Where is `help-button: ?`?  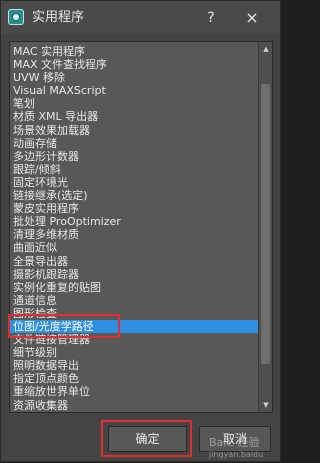 help-button: ? is located at coordinates (211, 18).